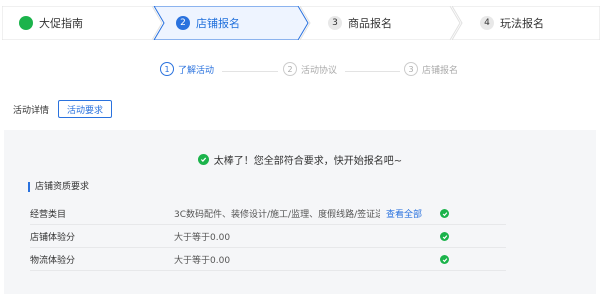 This screenshot has height=302, width=600. Describe the element at coordinates (58, 187) in the screenshot. I see `section-title: 店铺资质要求` at that location.